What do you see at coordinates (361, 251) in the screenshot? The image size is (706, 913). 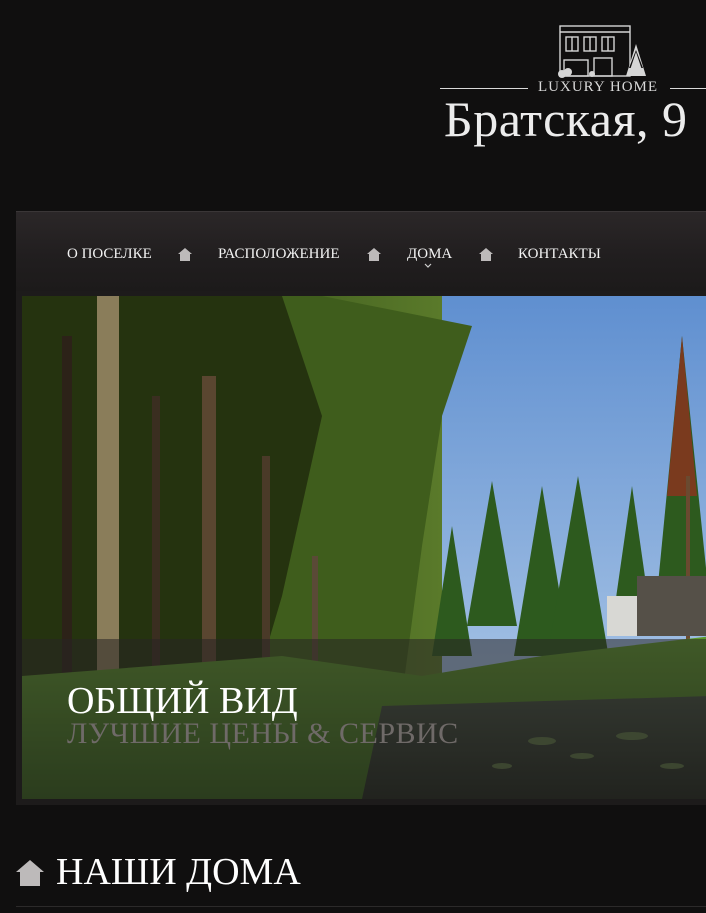 I see `main-nav: О ПОСЕЛКЕ РАСПОЛОЖЕНИЕ ДОМА КОНТАКТЫ` at bounding box center [361, 251].